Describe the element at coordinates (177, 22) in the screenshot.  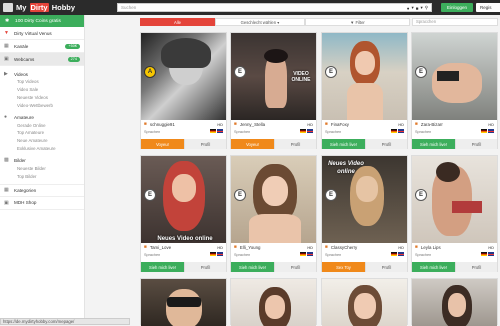
I see `tab-all: Alle` at that location.